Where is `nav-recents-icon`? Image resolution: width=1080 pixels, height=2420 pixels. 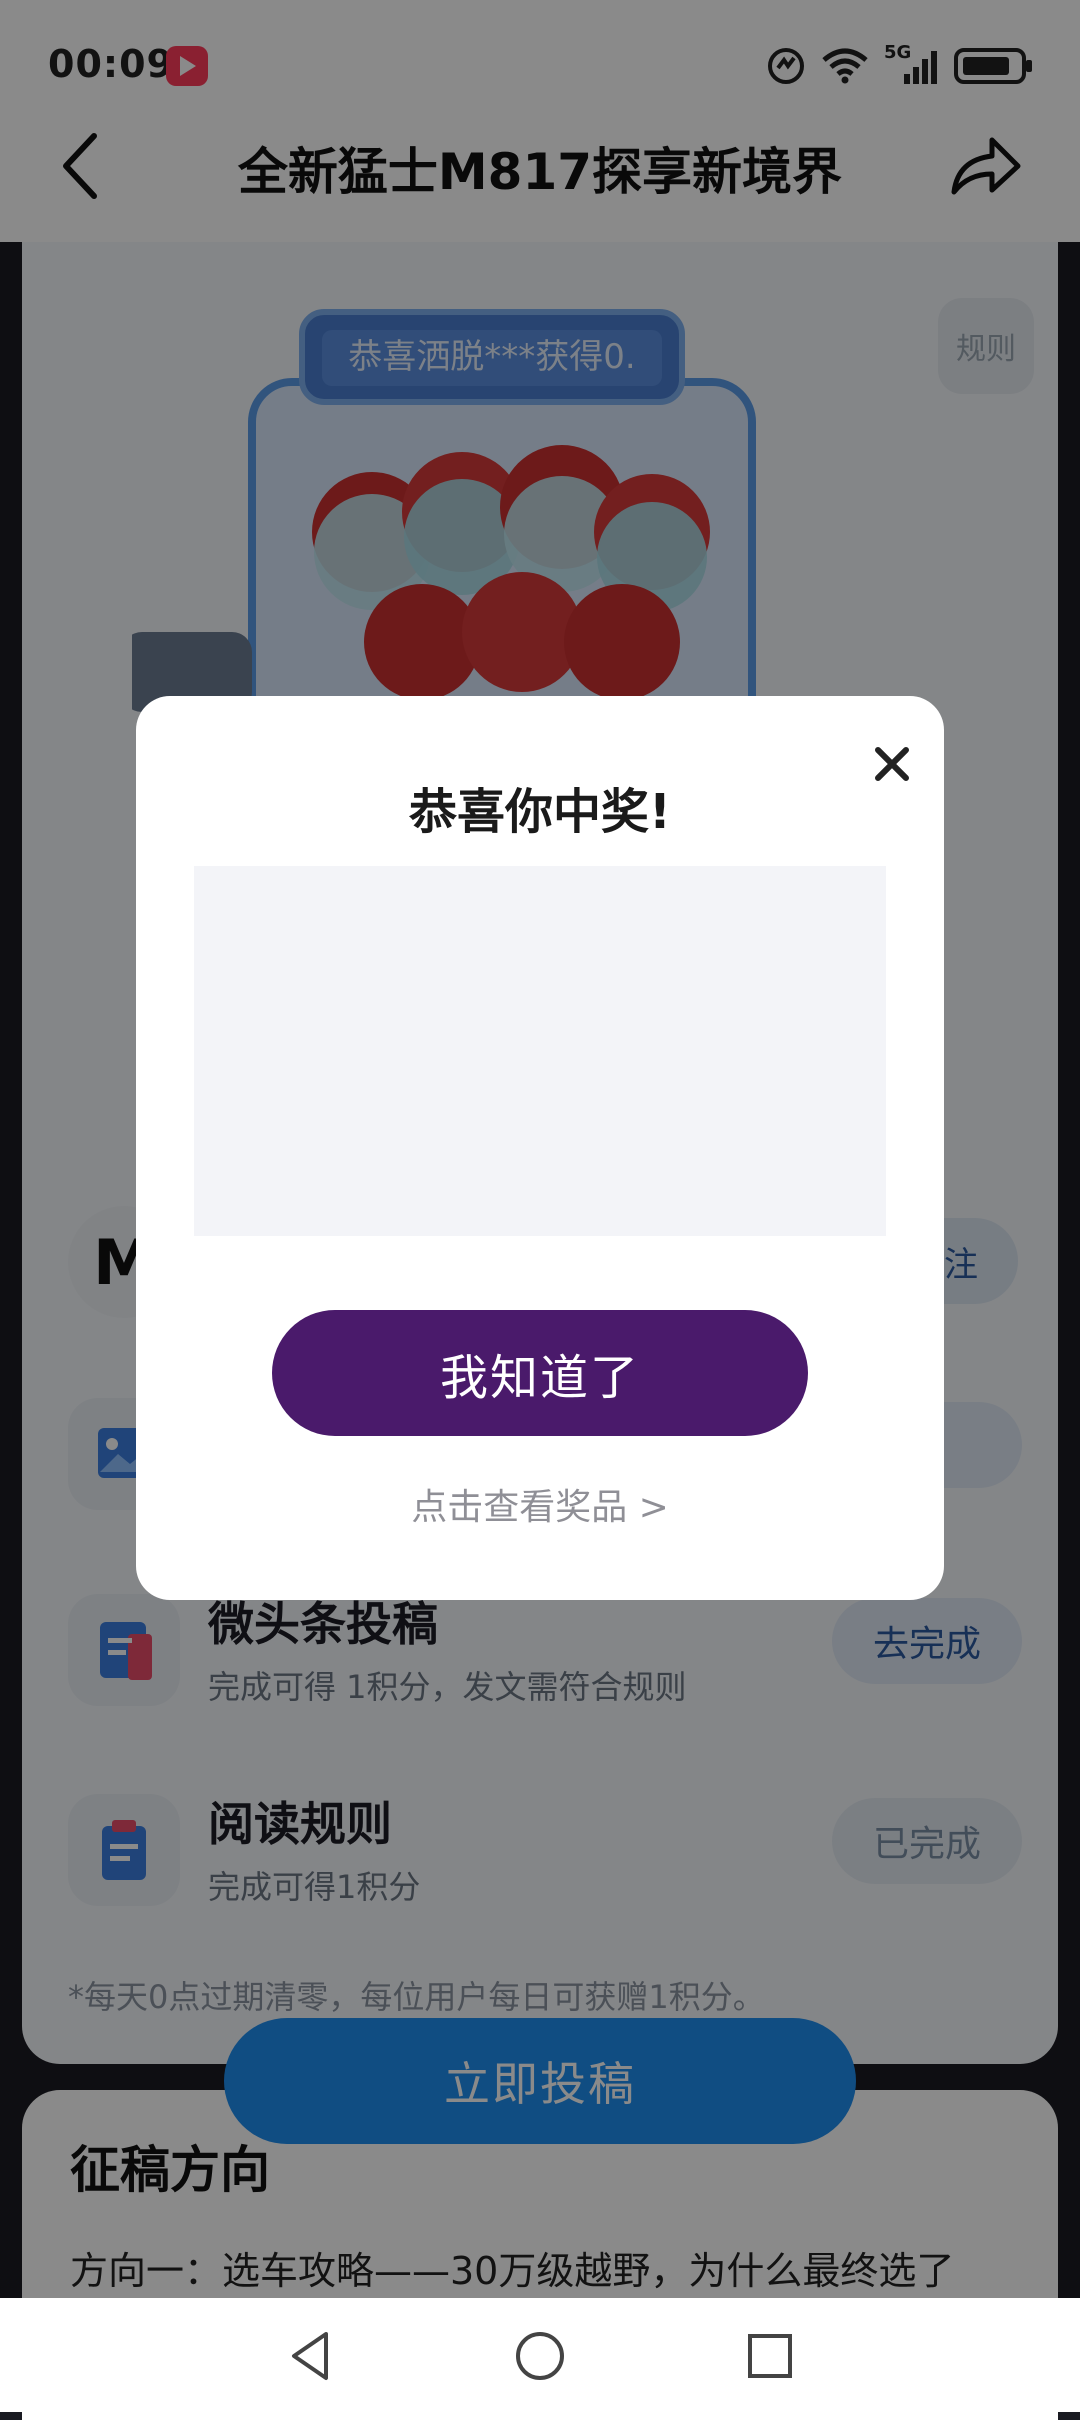
nav-recents-icon is located at coordinates (770, 2356).